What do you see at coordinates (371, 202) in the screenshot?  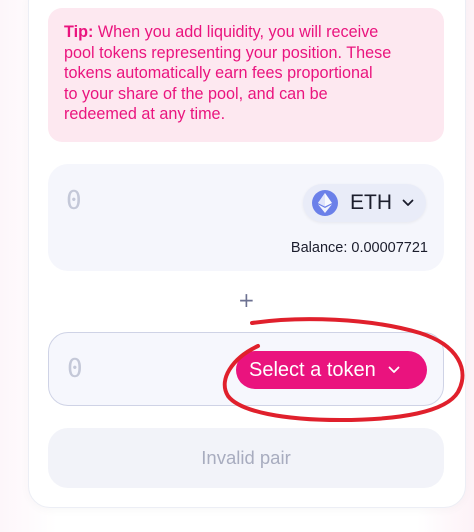 I see `token-a-symbol: ETH` at bounding box center [371, 202].